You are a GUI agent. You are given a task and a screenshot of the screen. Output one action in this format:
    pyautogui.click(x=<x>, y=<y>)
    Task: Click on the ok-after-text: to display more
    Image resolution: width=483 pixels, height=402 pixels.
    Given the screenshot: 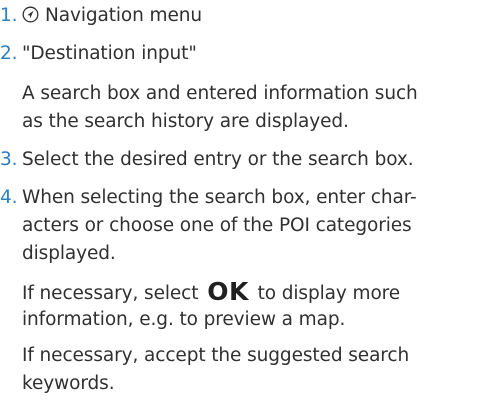 What is the action you would take?
    pyautogui.click(x=329, y=293)
    